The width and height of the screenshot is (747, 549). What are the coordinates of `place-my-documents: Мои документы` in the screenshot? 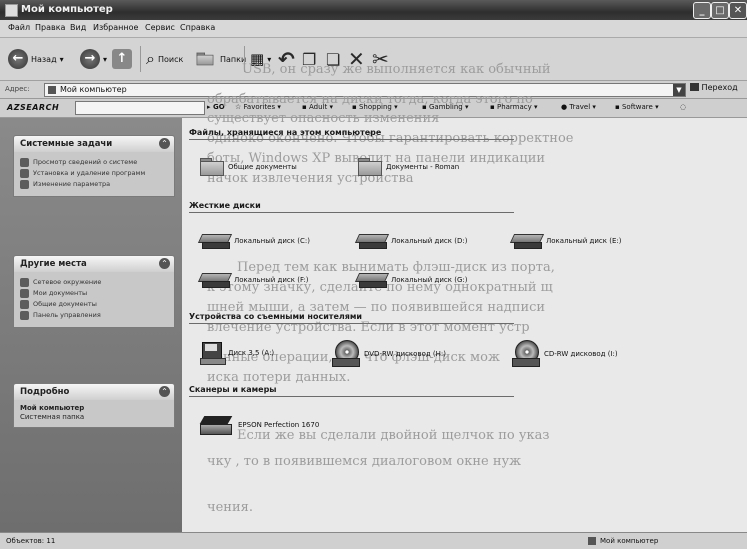 It's located at (94, 293).